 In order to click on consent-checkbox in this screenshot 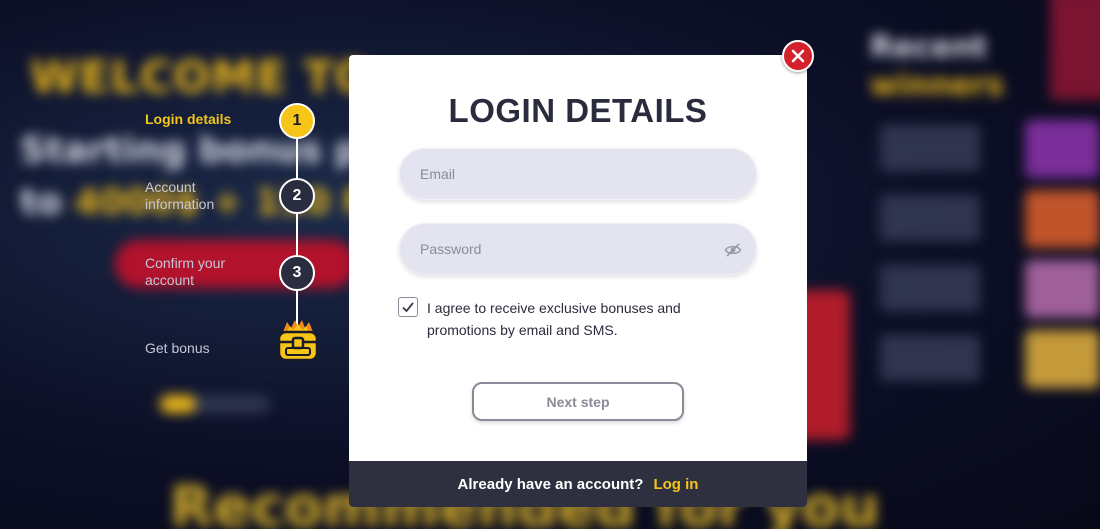, I will do `click(408, 307)`.